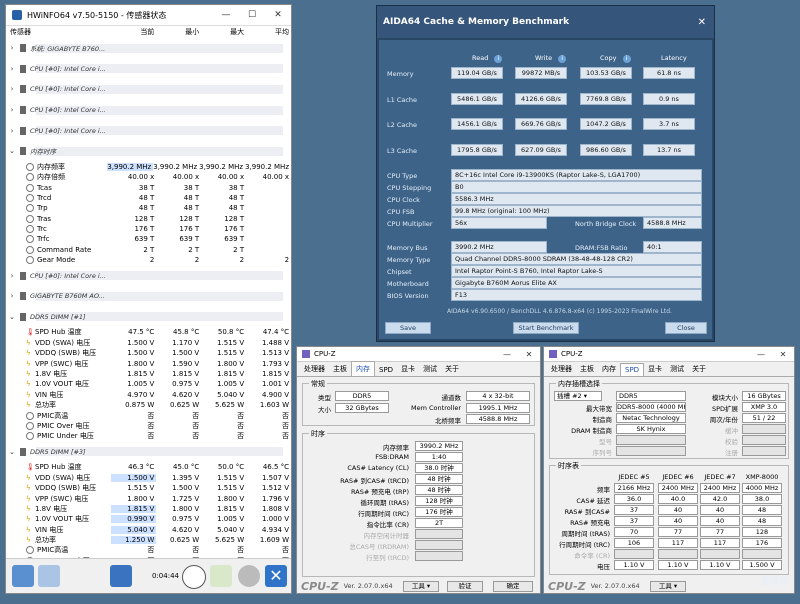  I want to click on slot-select: 插槽 #2 ▾, so click(578, 396).